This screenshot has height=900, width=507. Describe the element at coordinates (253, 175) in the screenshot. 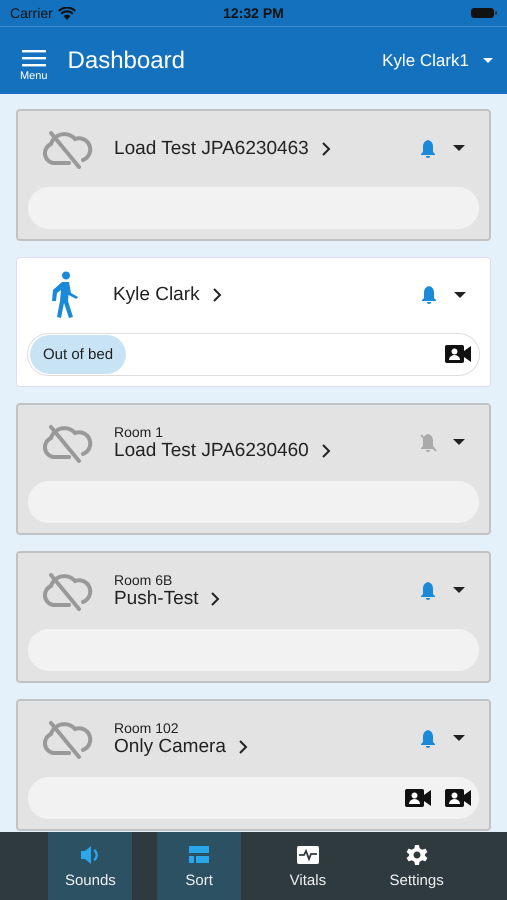

I see `patient-card: Load Test JPA6230463` at that location.